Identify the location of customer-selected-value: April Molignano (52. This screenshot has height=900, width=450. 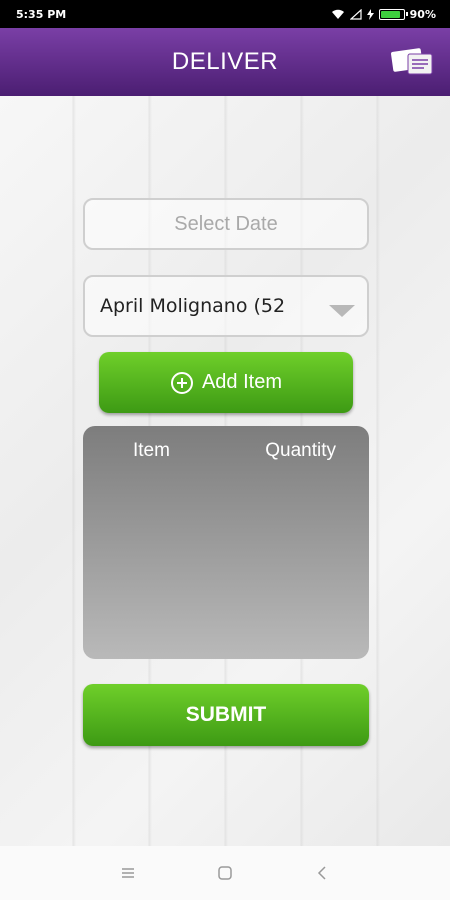
(193, 306).